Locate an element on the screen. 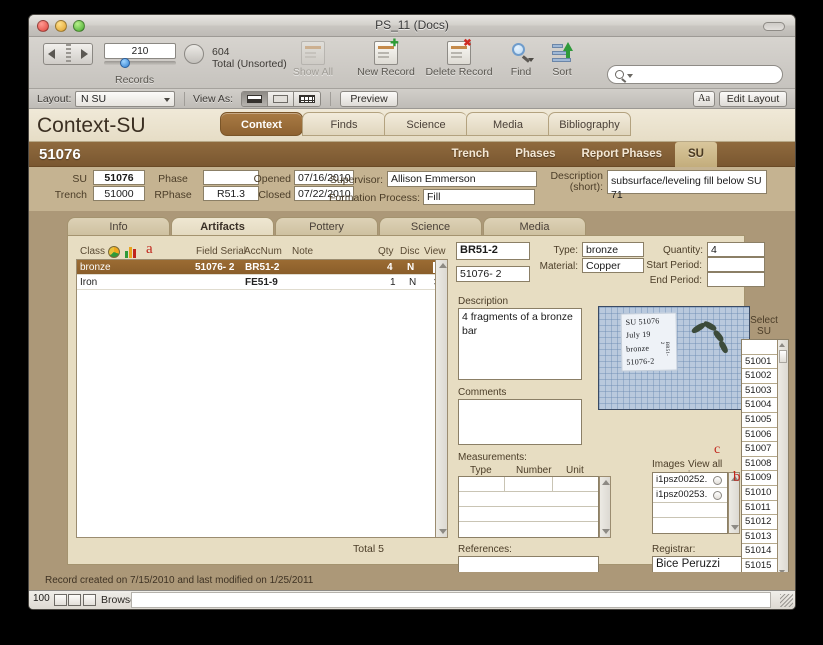 Image resolution: width=823 pixels, height=645 pixels. layout-select: N SU is located at coordinates (125, 99).